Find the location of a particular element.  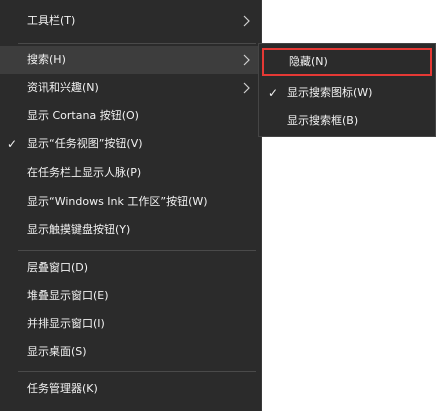

submenu-item-label: 隐藏(N) is located at coordinates (308, 61).